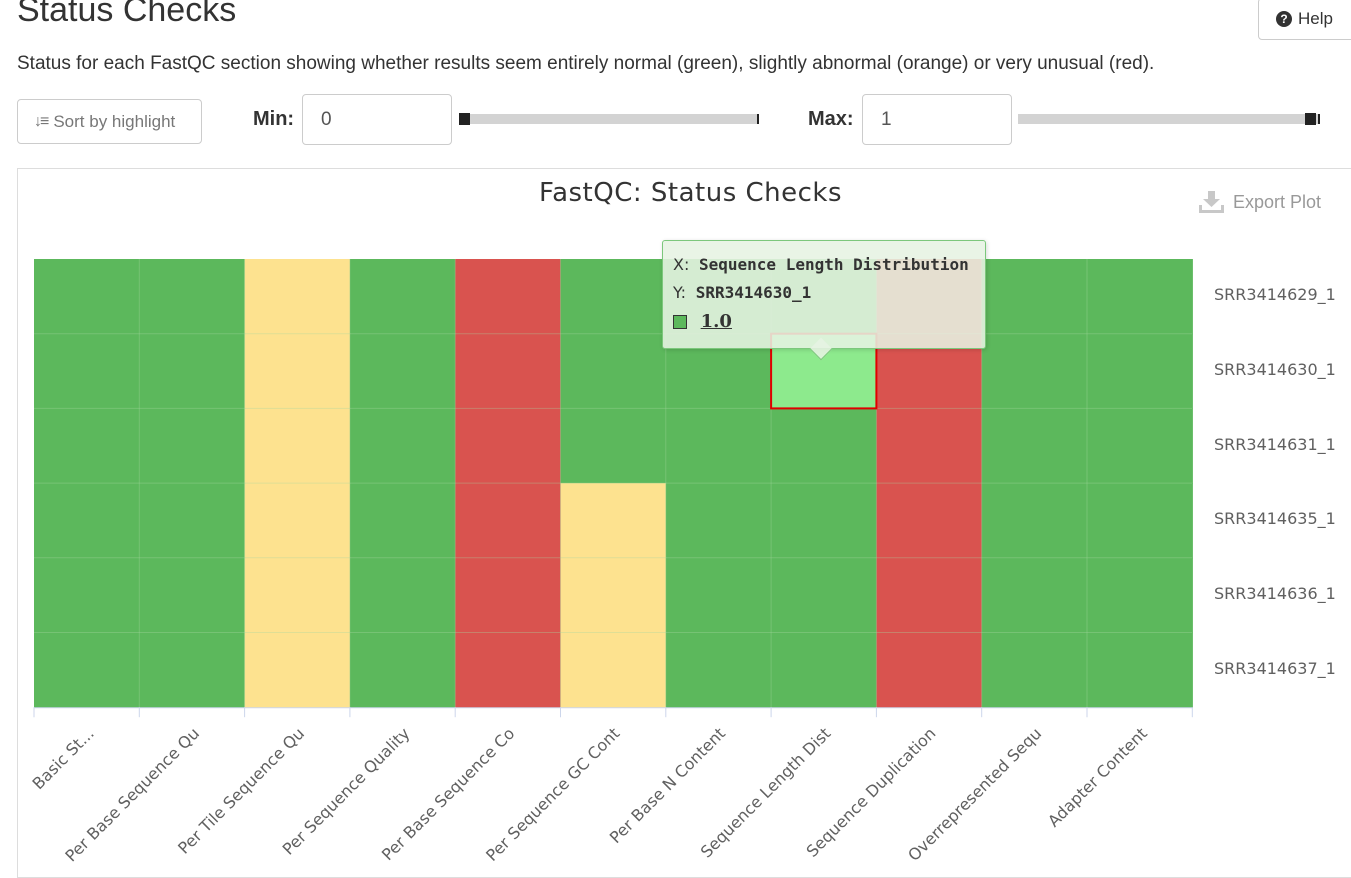  Describe the element at coordinates (1275, 370) in the screenshot. I see `y-tick-label: SRR3414630_1` at that location.